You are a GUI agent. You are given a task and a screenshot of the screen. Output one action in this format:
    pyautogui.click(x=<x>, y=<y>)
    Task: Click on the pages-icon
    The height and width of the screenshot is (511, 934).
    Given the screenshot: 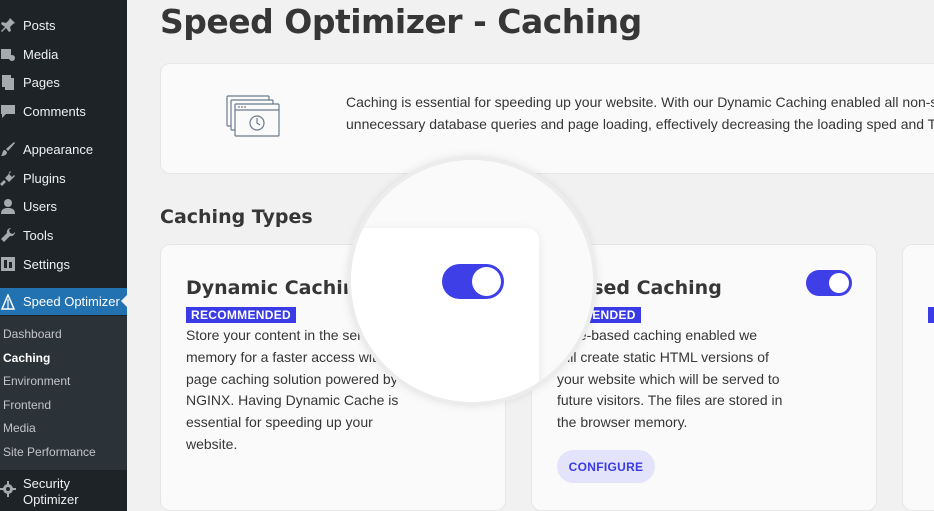 What is the action you would take?
    pyautogui.click(x=11, y=82)
    